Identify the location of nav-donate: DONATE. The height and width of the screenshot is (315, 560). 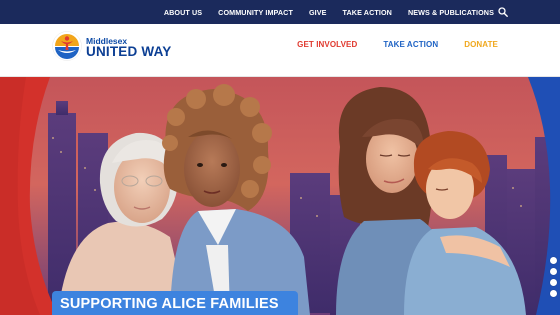
(481, 44).